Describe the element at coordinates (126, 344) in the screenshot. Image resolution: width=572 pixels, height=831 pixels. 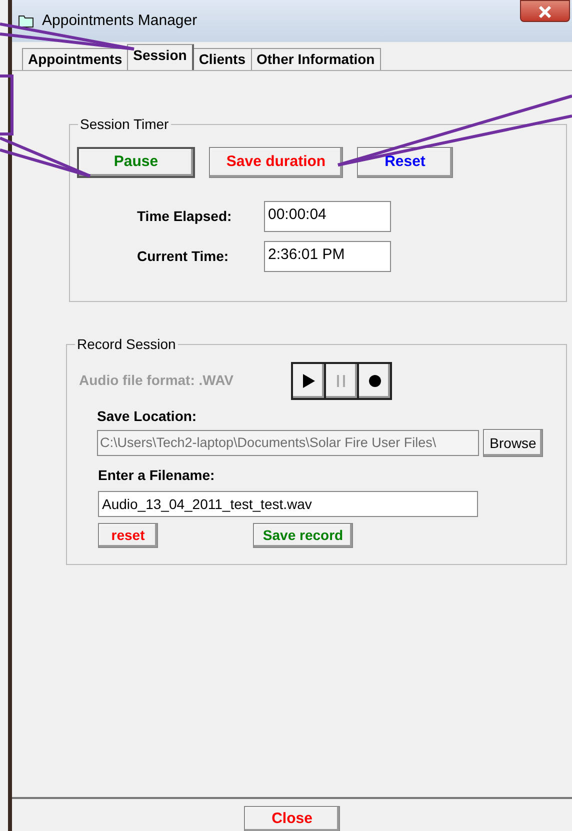
I see `group-title: Record Session` at that location.